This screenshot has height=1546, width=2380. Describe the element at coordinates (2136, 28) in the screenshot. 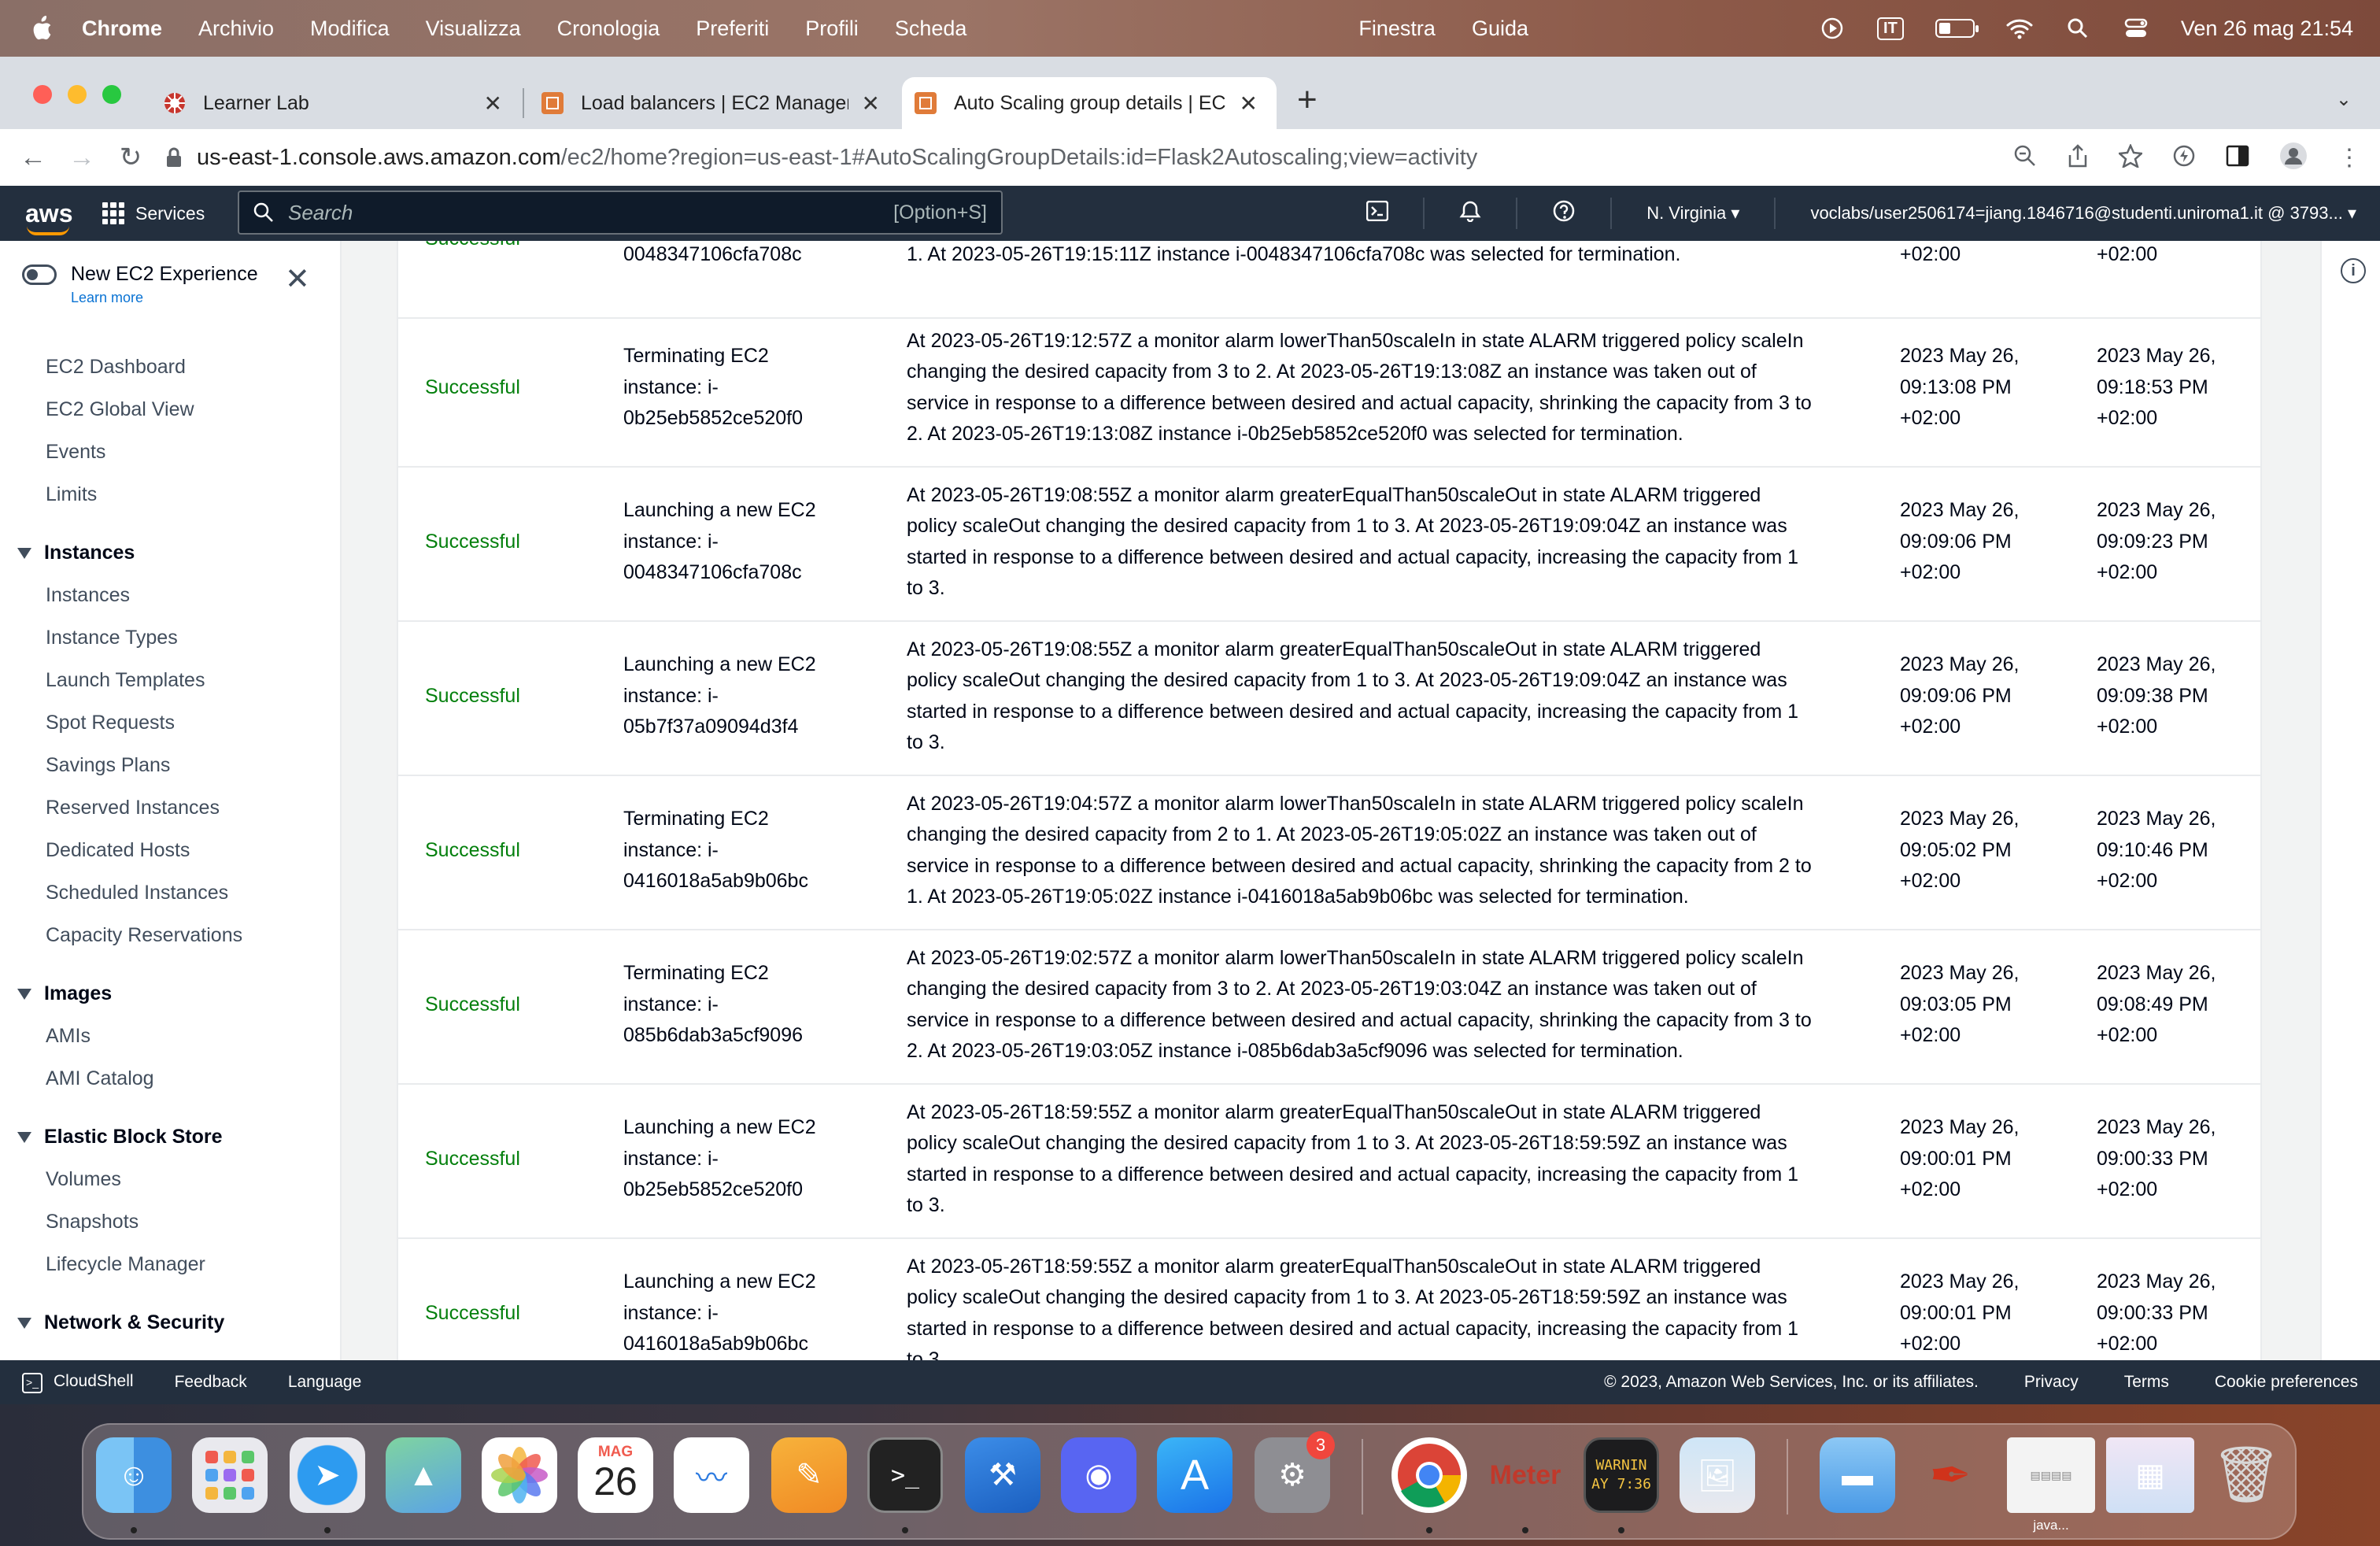

I see `control-center-icon` at that location.